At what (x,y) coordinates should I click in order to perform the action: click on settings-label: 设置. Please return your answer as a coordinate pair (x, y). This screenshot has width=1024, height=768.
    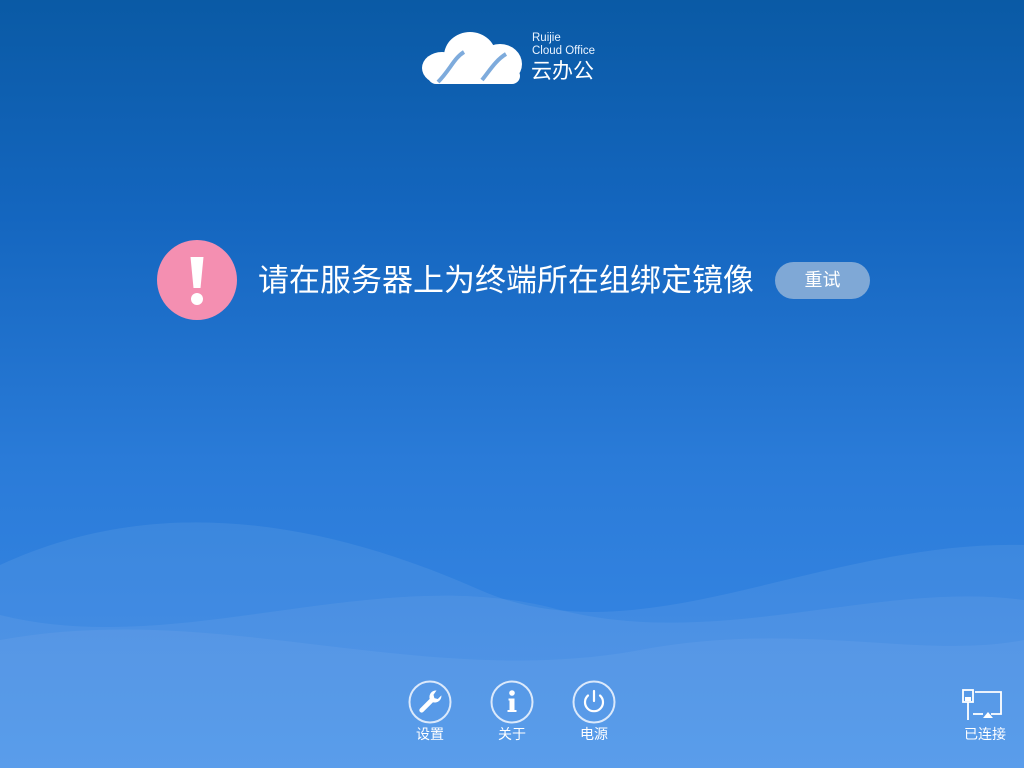
    Looking at the image, I should click on (430, 735).